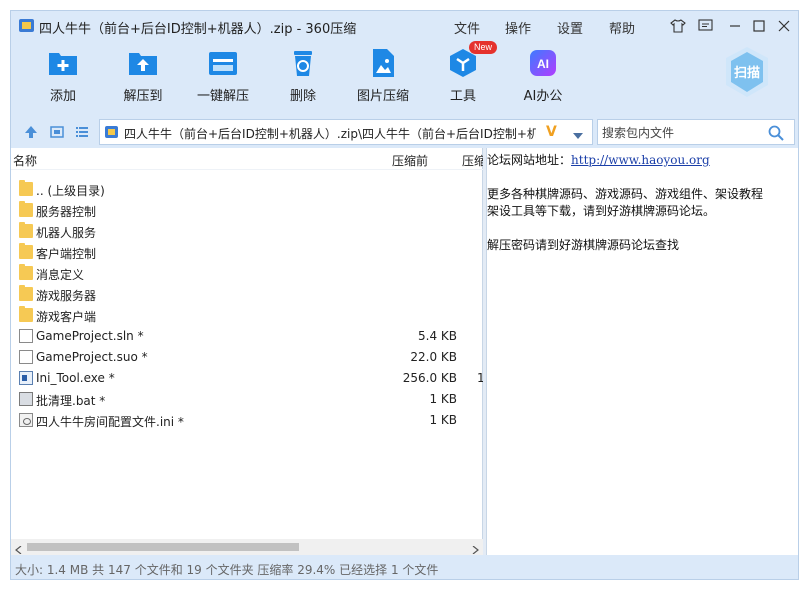  Describe the element at coordinates (601, 211) in the screenshot. I see `comment-line-3: 架设工具等下载，请到好游棋牌源码论坛。` at that location.